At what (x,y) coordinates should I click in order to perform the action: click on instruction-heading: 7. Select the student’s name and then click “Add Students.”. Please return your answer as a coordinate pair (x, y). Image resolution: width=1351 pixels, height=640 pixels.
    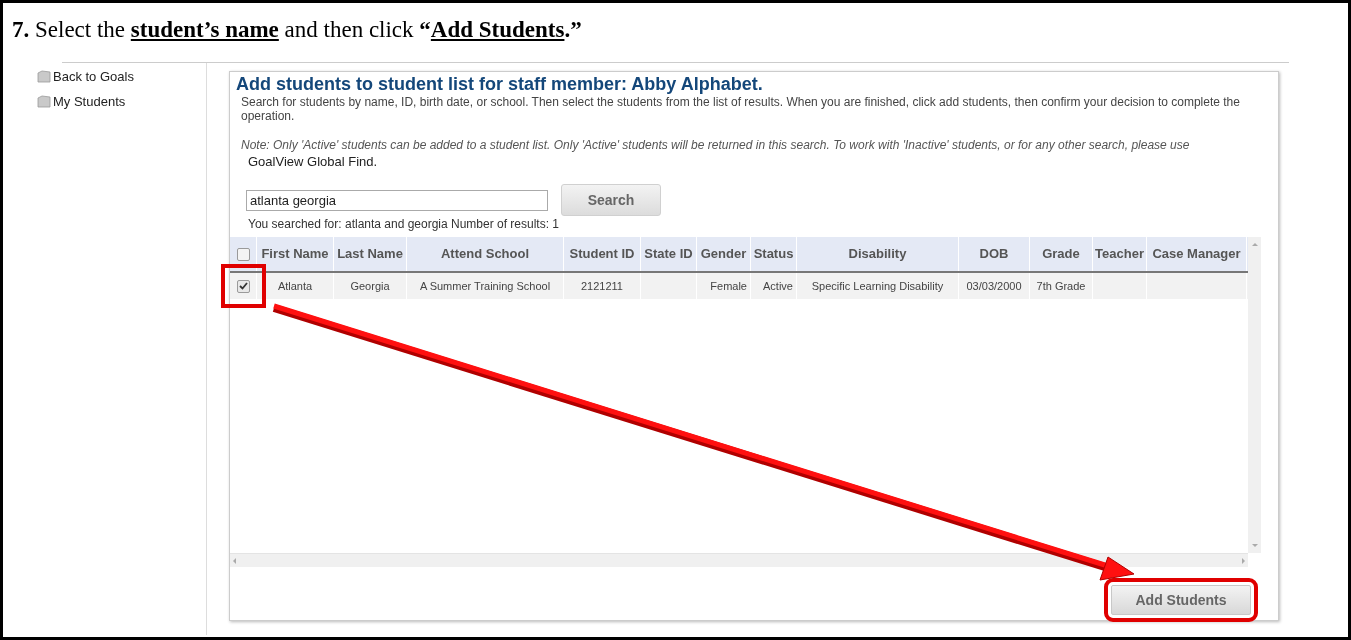
    Looking at the image, I should click on (297, 30).